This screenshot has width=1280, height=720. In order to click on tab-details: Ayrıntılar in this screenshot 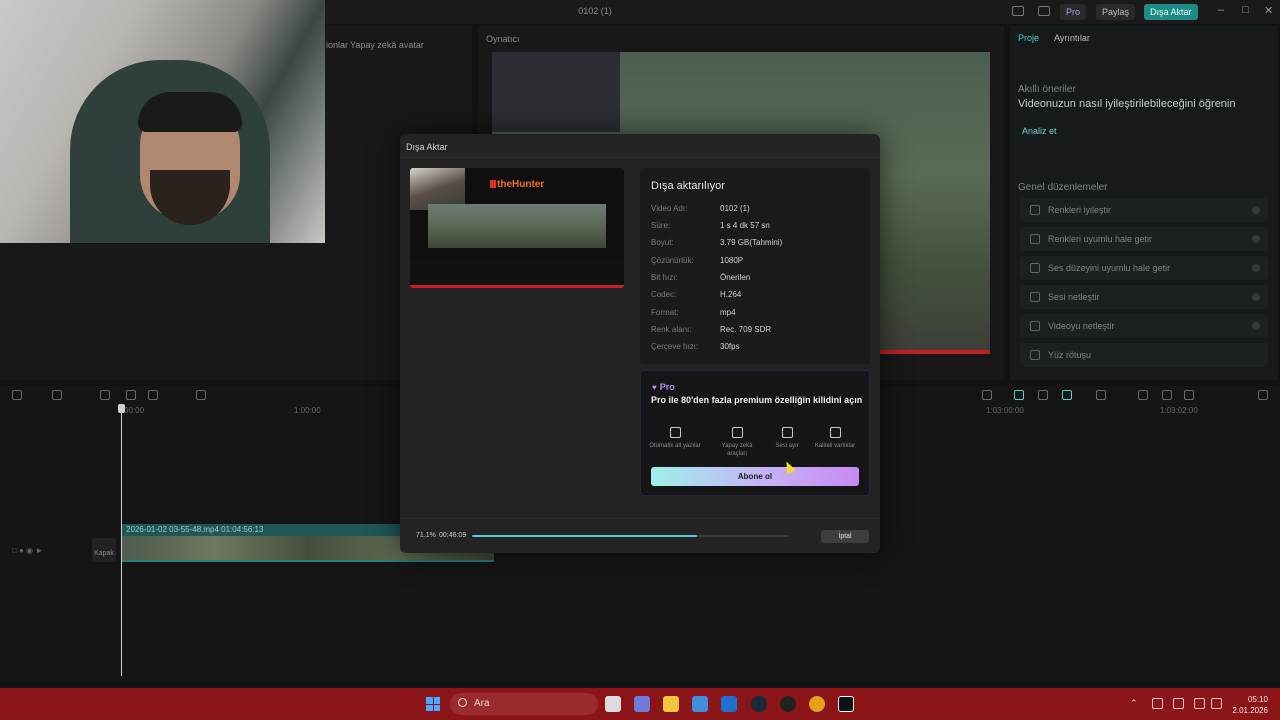, I will do `click(1072, 38)`.